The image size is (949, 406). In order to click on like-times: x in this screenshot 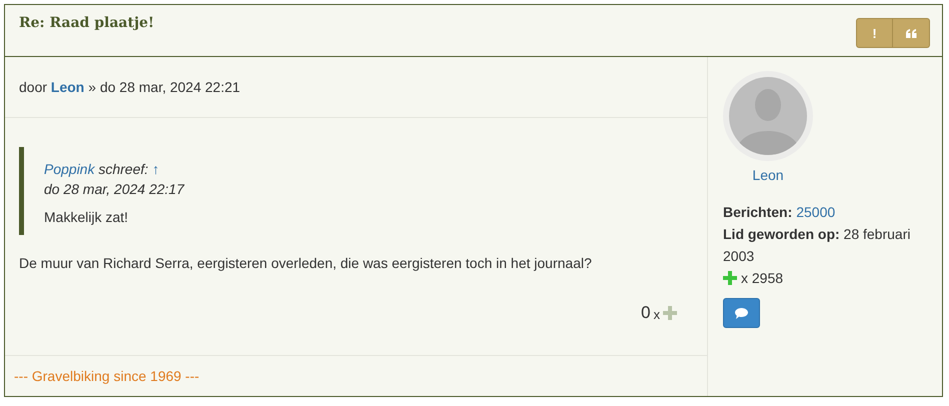, I will do `click(657, 314)`.